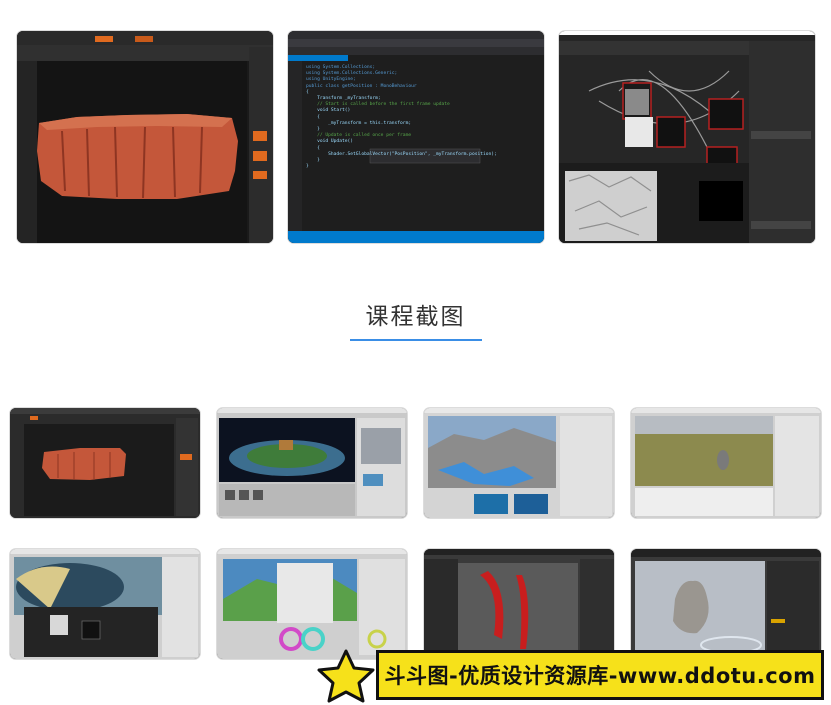  I want to click on terrain-blockout-image, so click(519, 463).